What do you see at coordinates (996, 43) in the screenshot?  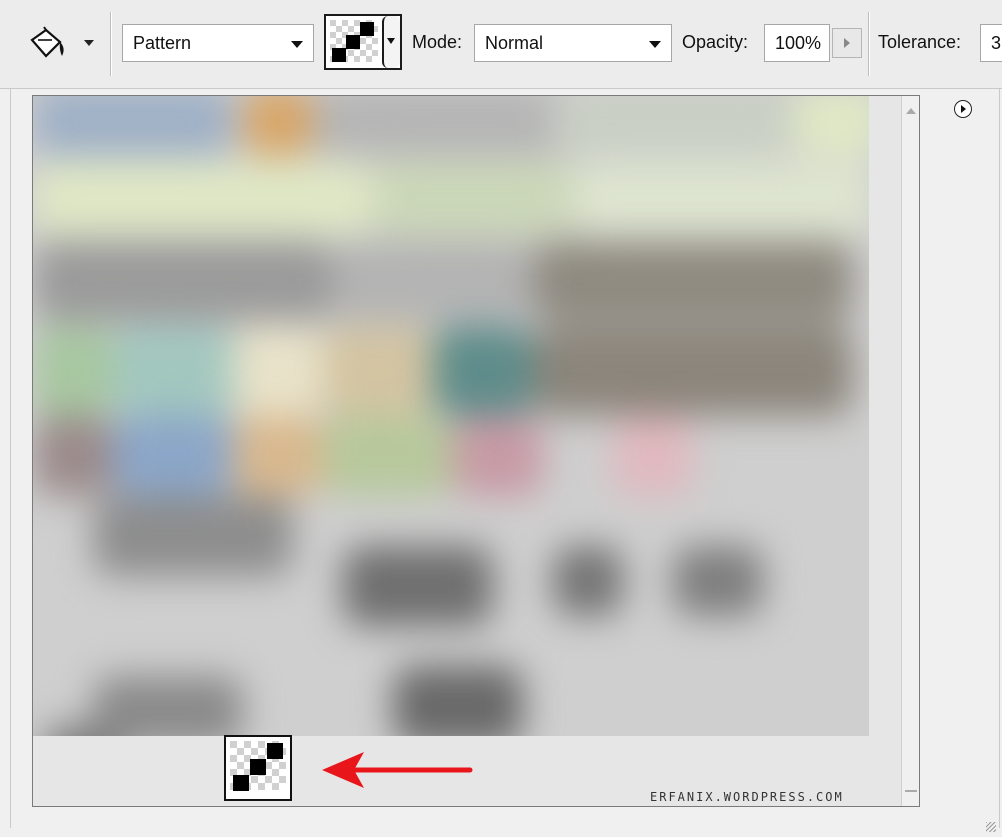 I see `tolerance-value: 3` at bounding box center [996, 43].